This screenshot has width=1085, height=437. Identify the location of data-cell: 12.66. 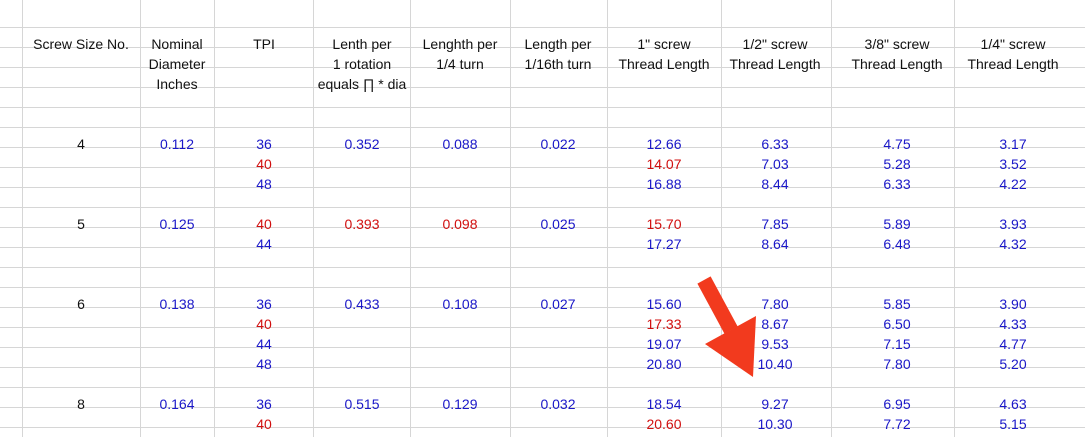
(664, 144).